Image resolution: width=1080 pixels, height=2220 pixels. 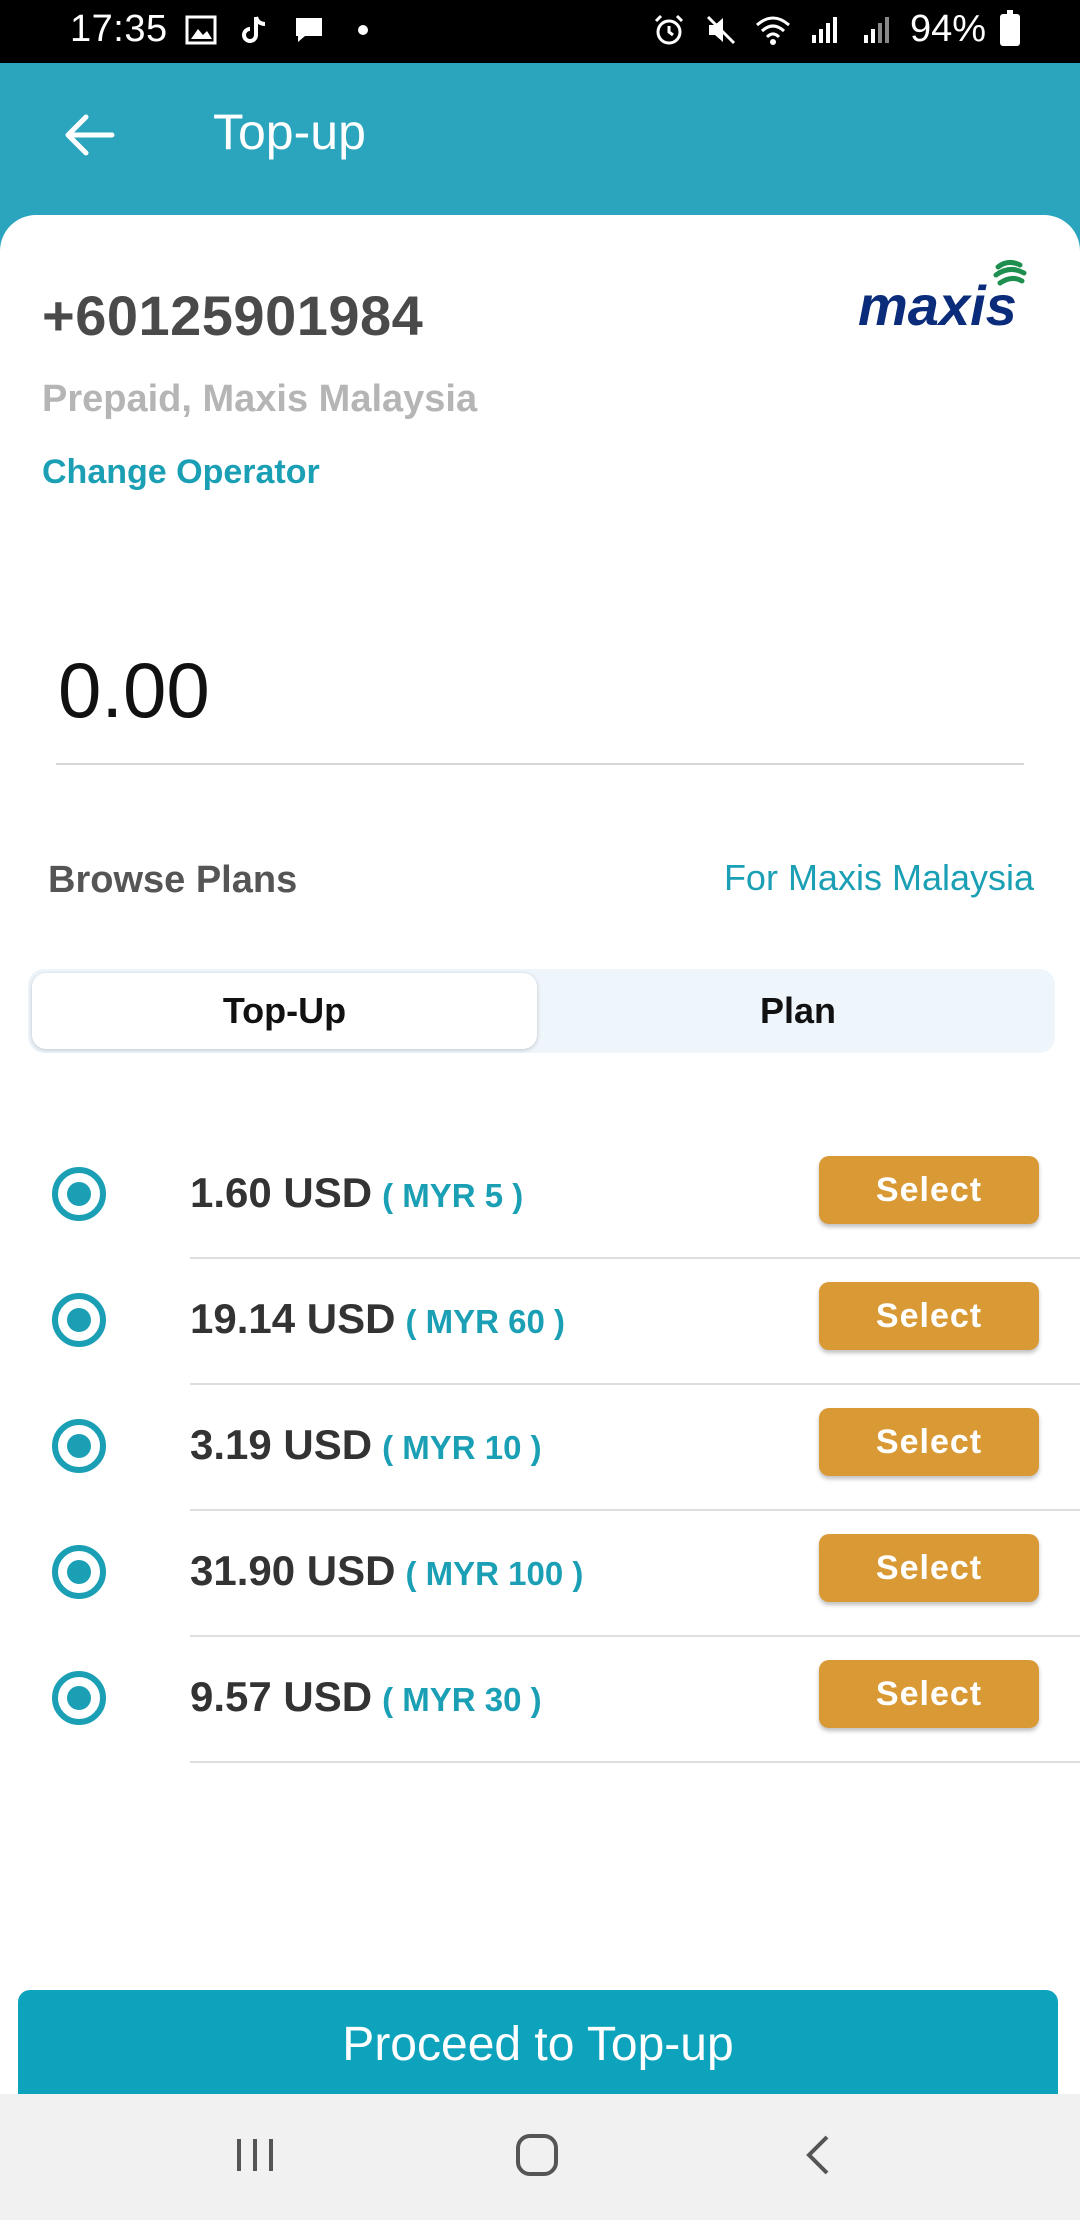 What do you see at coordinates (879, 878) in the screenshot?
I see `for-operator-link: For Maxis Malaysia` at bounding box center [879, 878].